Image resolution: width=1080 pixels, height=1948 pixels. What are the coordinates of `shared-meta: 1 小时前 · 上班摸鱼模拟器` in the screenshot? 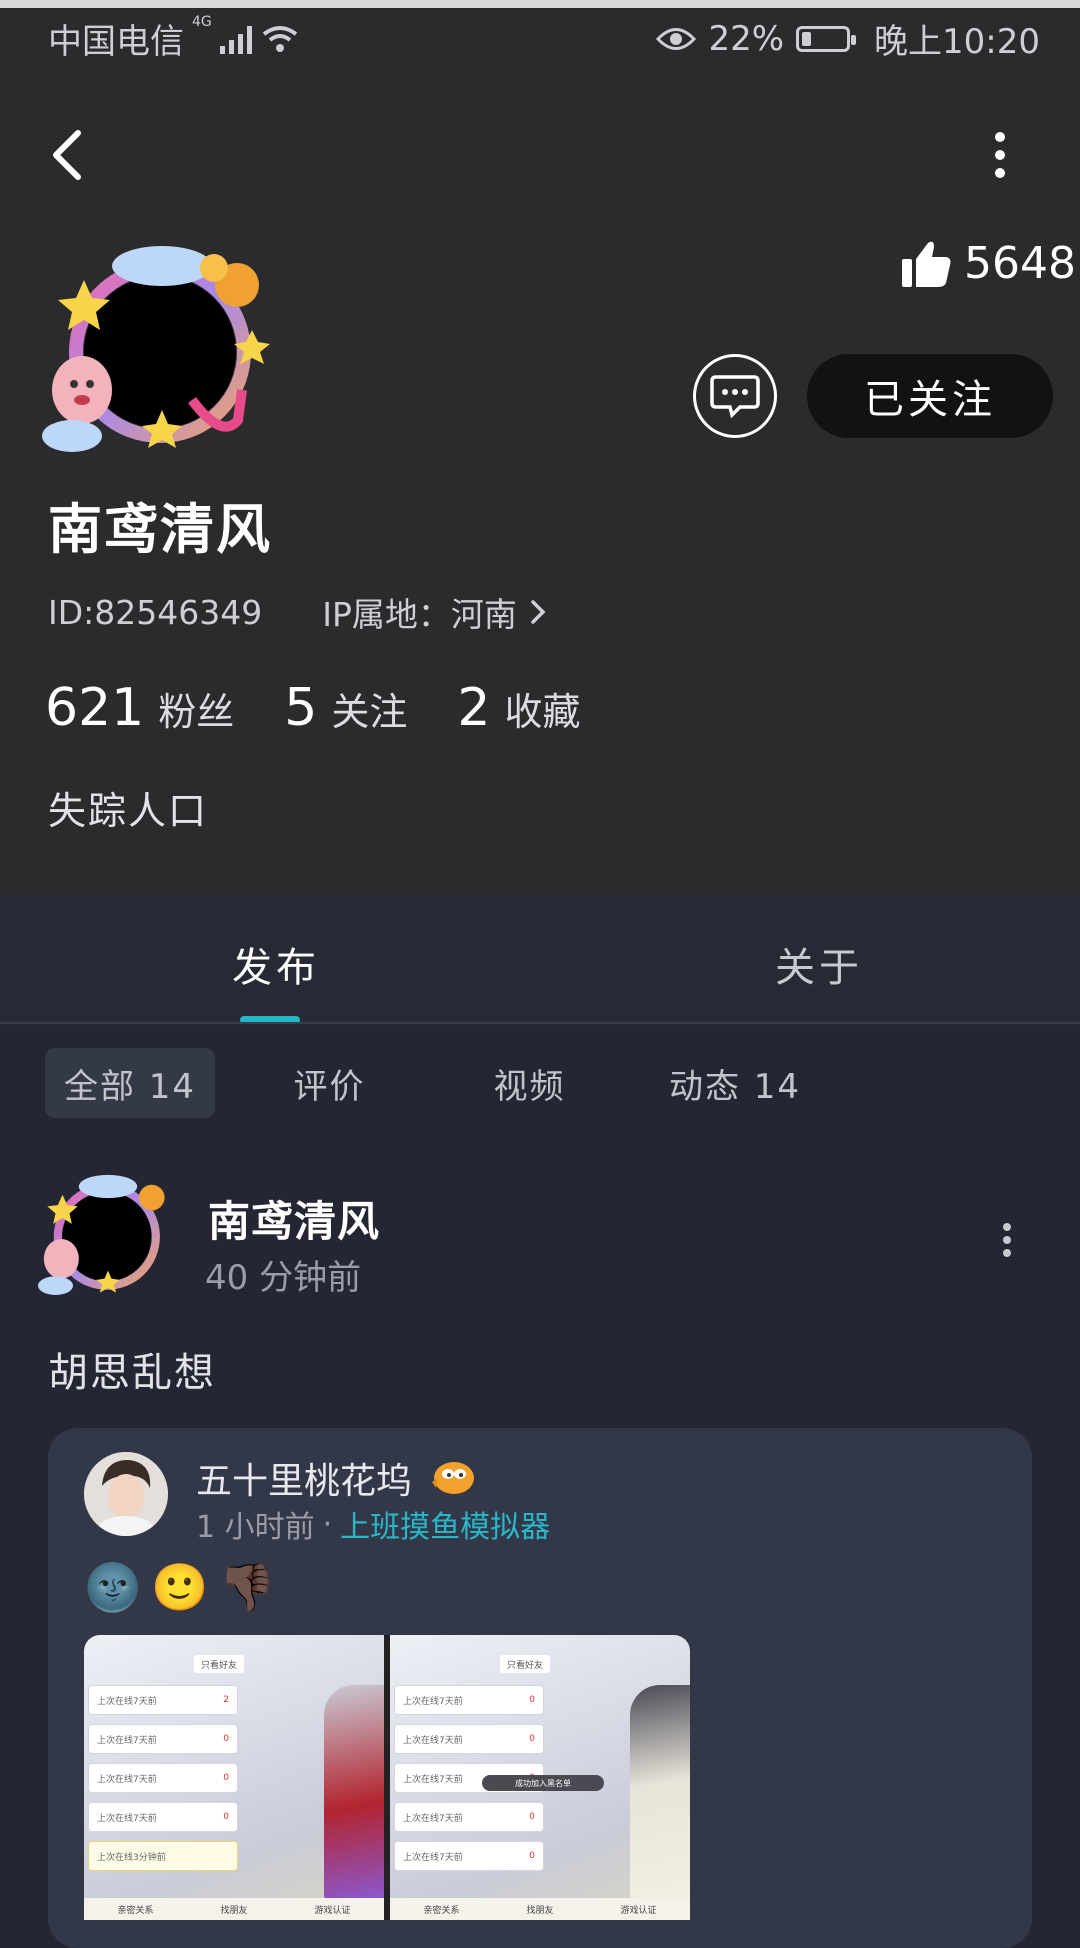 It's located at (373, 1524).